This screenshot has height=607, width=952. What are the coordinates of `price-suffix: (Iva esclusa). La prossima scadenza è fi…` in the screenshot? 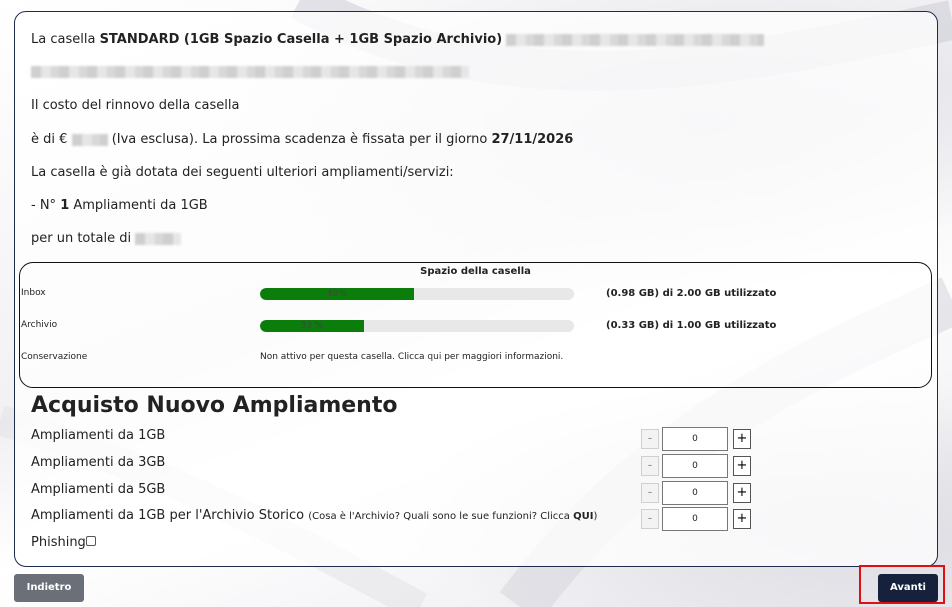 It's located at (301, 139).